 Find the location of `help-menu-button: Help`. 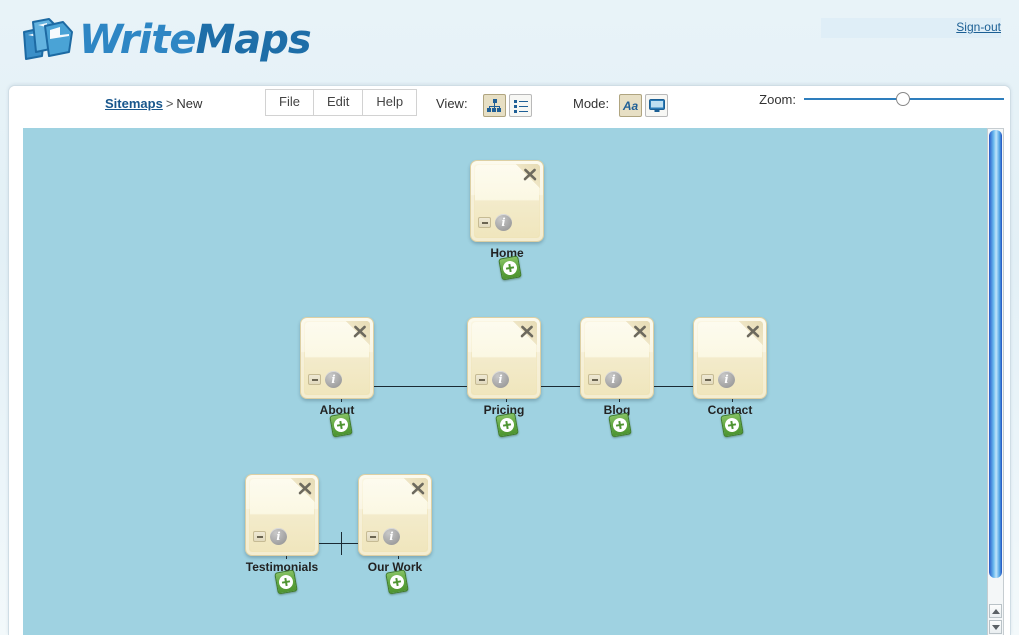

help-menu-button: Help is located at coordinates (390, 102).